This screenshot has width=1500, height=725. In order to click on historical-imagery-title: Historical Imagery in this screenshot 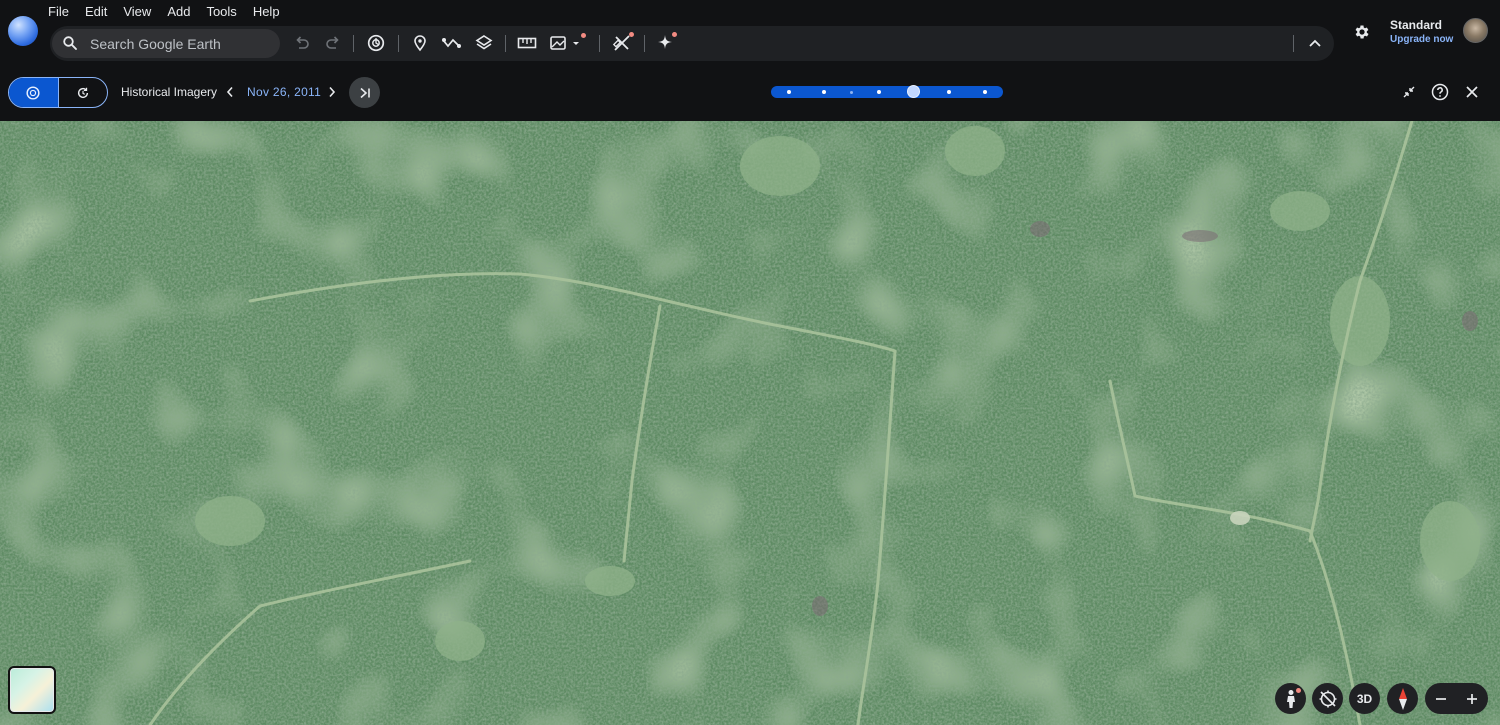, I will do `click(169, 92)`.